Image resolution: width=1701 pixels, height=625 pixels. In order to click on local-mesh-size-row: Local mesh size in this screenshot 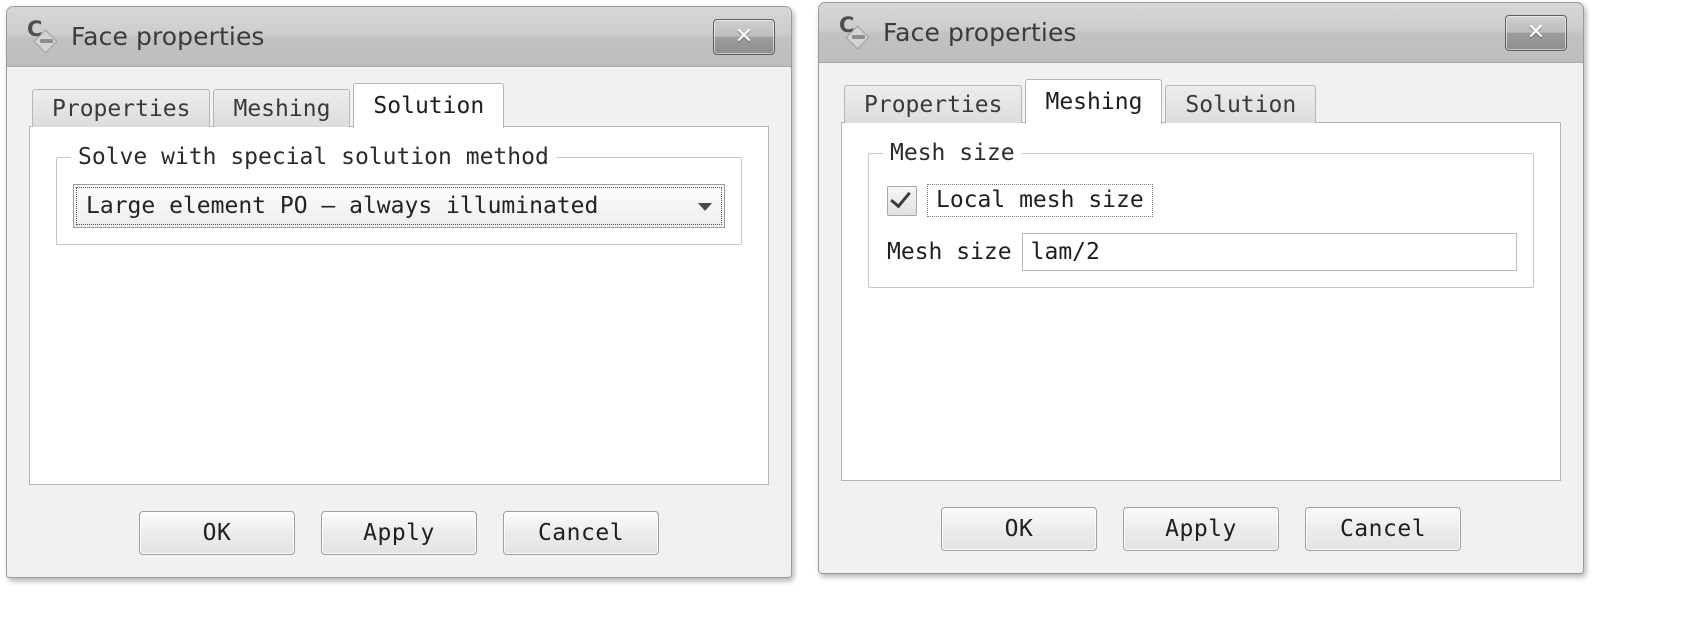, I will do `click(1202, 200)`.